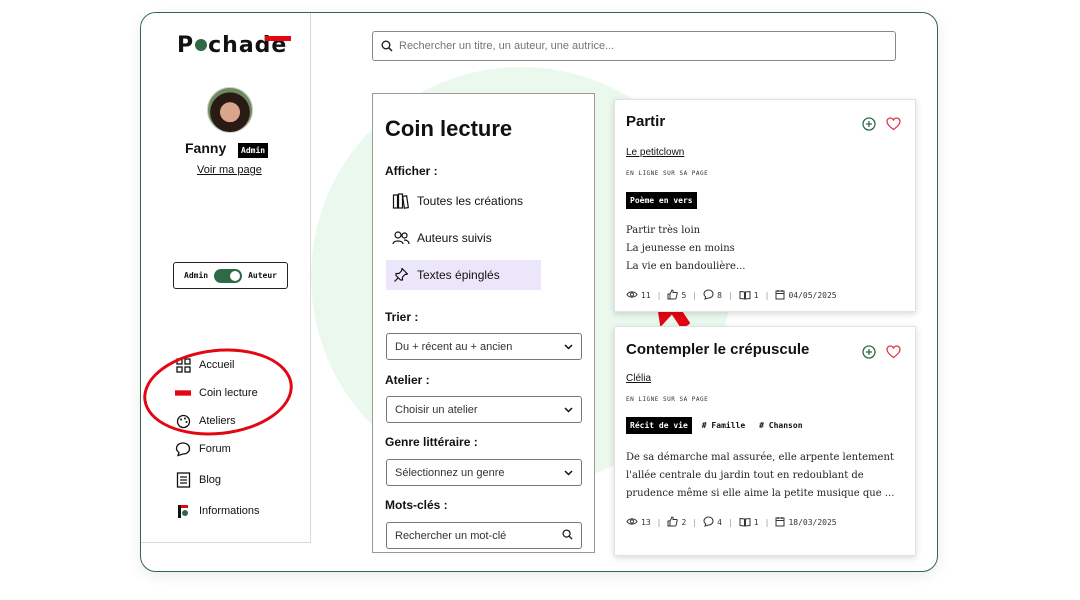  I want to click on comments-count: 4, so click(719, 522).